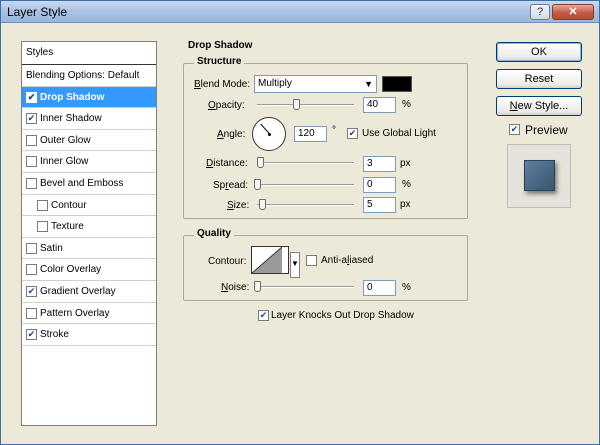 Image resolution: width=600 pixels, height=445 pixels. I want to click on blend-mode-value: Multiply, so click(275, 83).